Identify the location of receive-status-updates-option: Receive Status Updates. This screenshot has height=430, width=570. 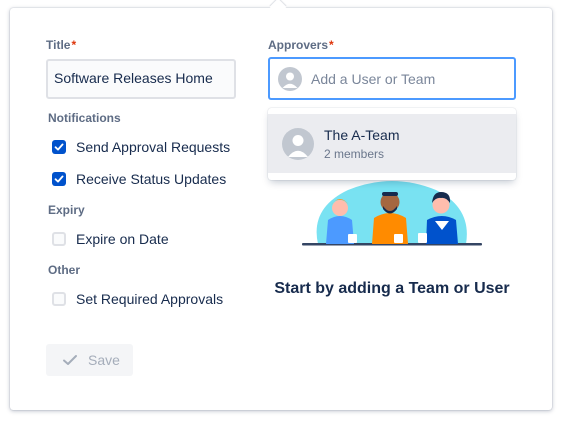
(139, 179).